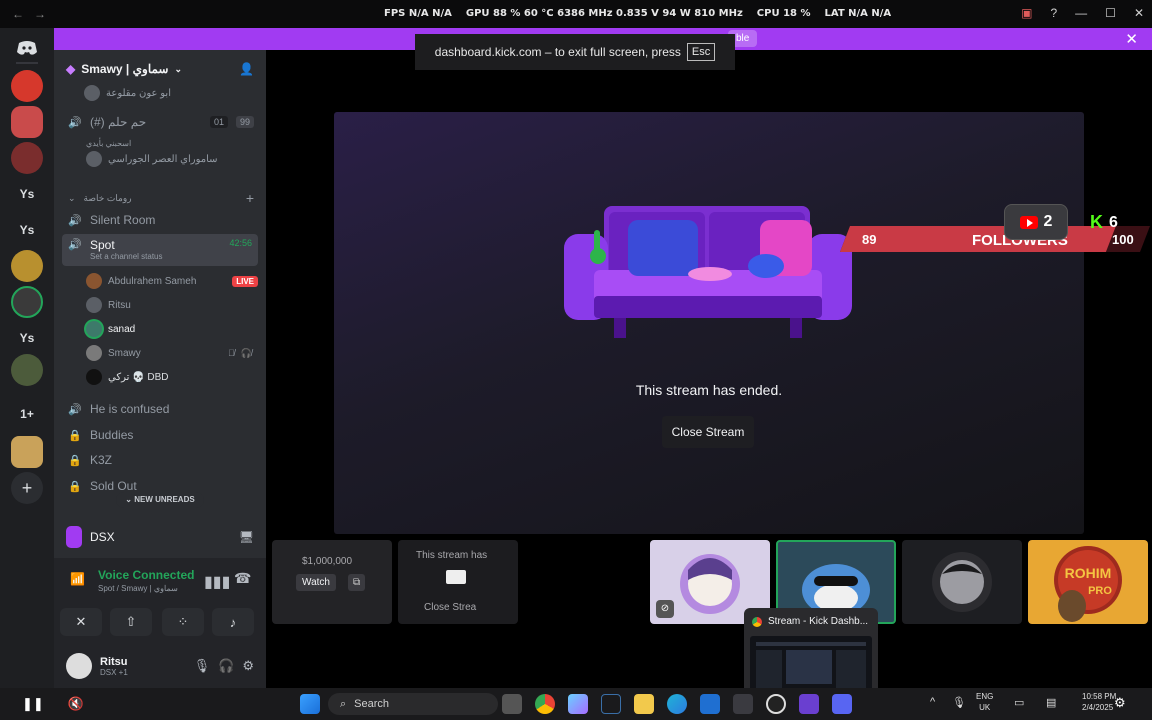  I want to click on voice-member-item: ساموراي العصر الجوراسي, so click(172, 159).